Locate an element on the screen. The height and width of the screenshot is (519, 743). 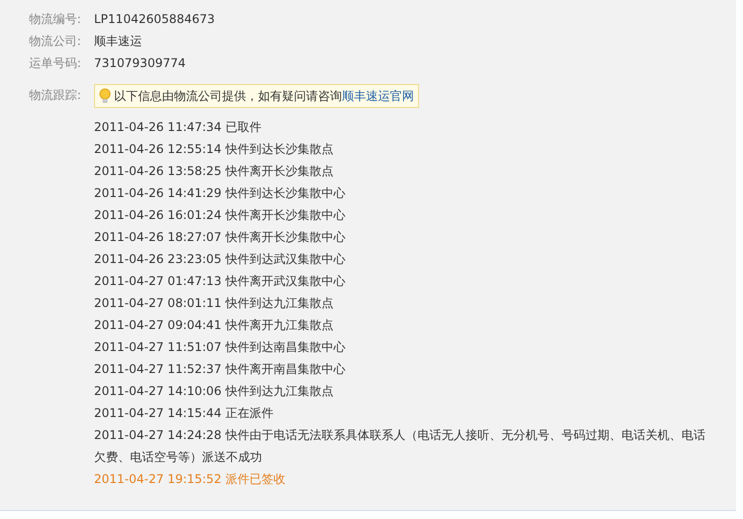
tracking-event: 2011-04-26 14:41:29 快件到达长沙集散中心 is located at coordinates (220, 193).